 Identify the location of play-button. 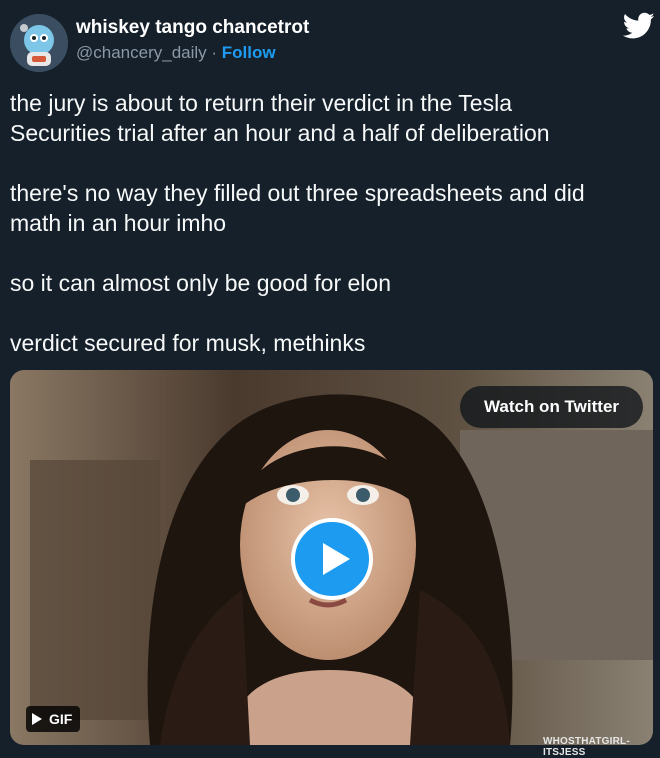
(332, 559).